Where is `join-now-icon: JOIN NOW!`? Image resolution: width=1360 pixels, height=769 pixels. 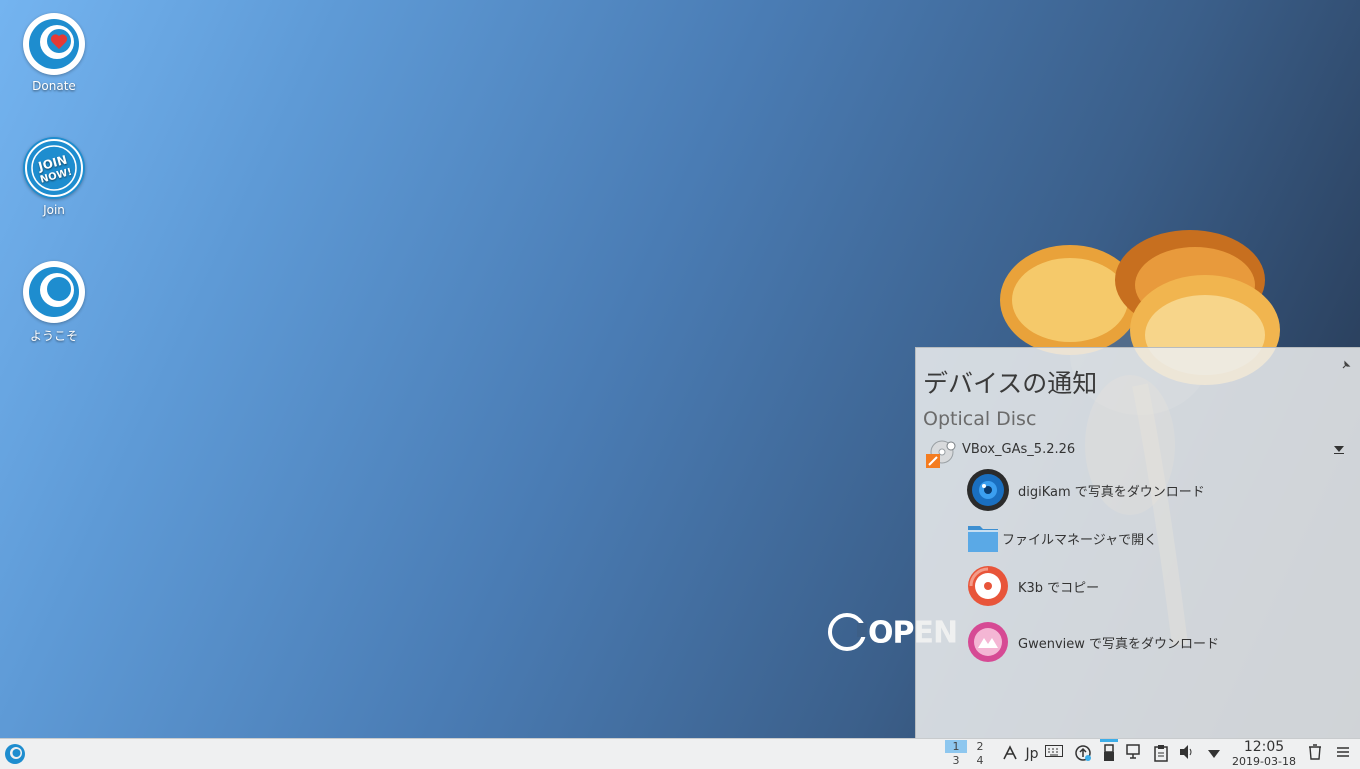 join-now-icon: JOIN NOW! is located at coordinates (54, 168).